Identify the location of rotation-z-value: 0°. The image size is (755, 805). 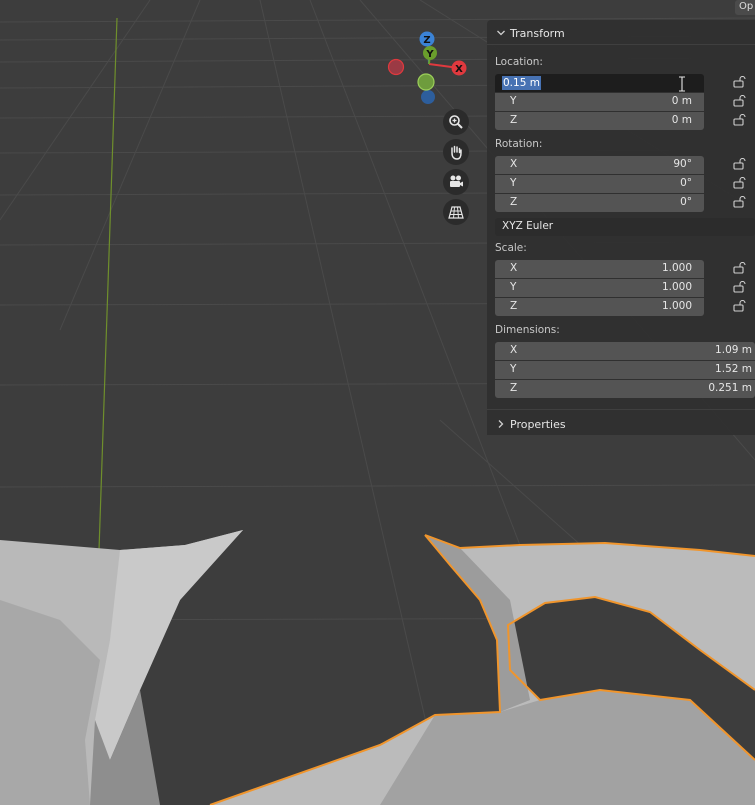
(686, 202).